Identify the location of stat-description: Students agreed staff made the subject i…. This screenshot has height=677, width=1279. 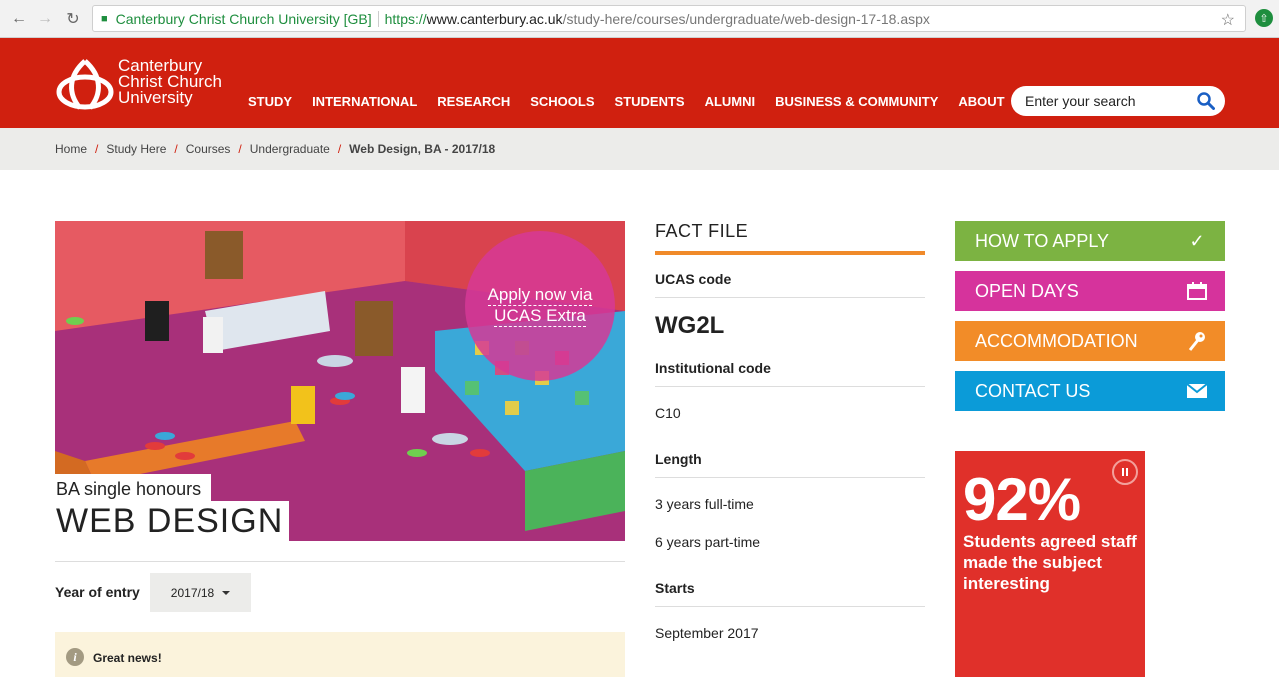
(1050, 562).